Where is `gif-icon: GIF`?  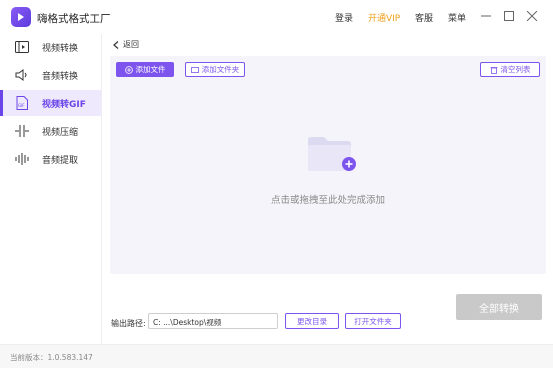 gif-icon: GIF is located at coordinates (22, 103).